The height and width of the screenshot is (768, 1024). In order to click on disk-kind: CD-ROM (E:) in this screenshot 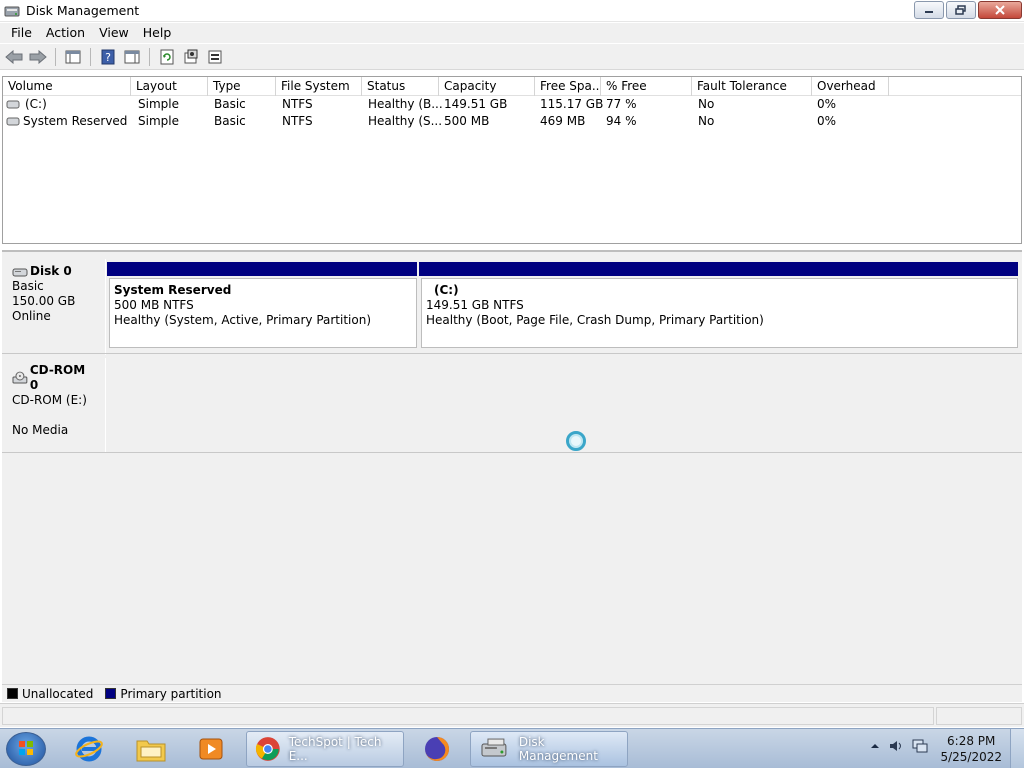, I will do `click(49, 400)`.